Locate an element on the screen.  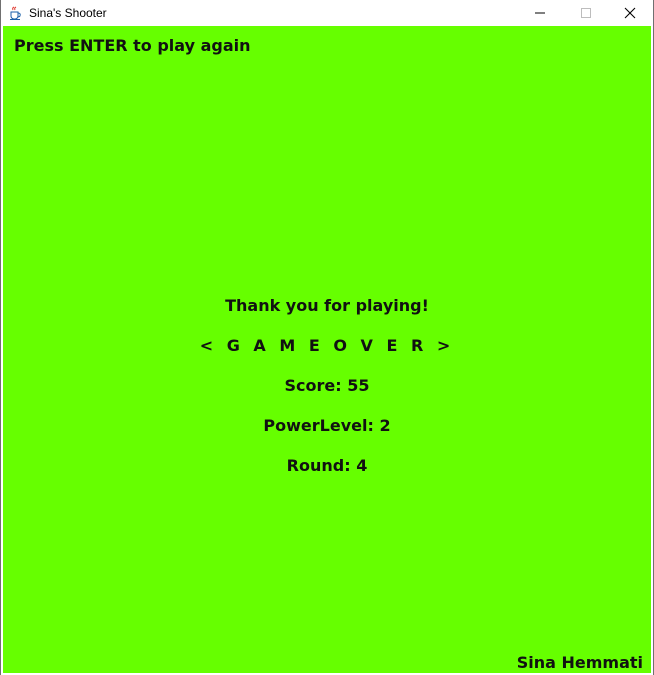
maximize-icon is located at coordinates (586, 13).